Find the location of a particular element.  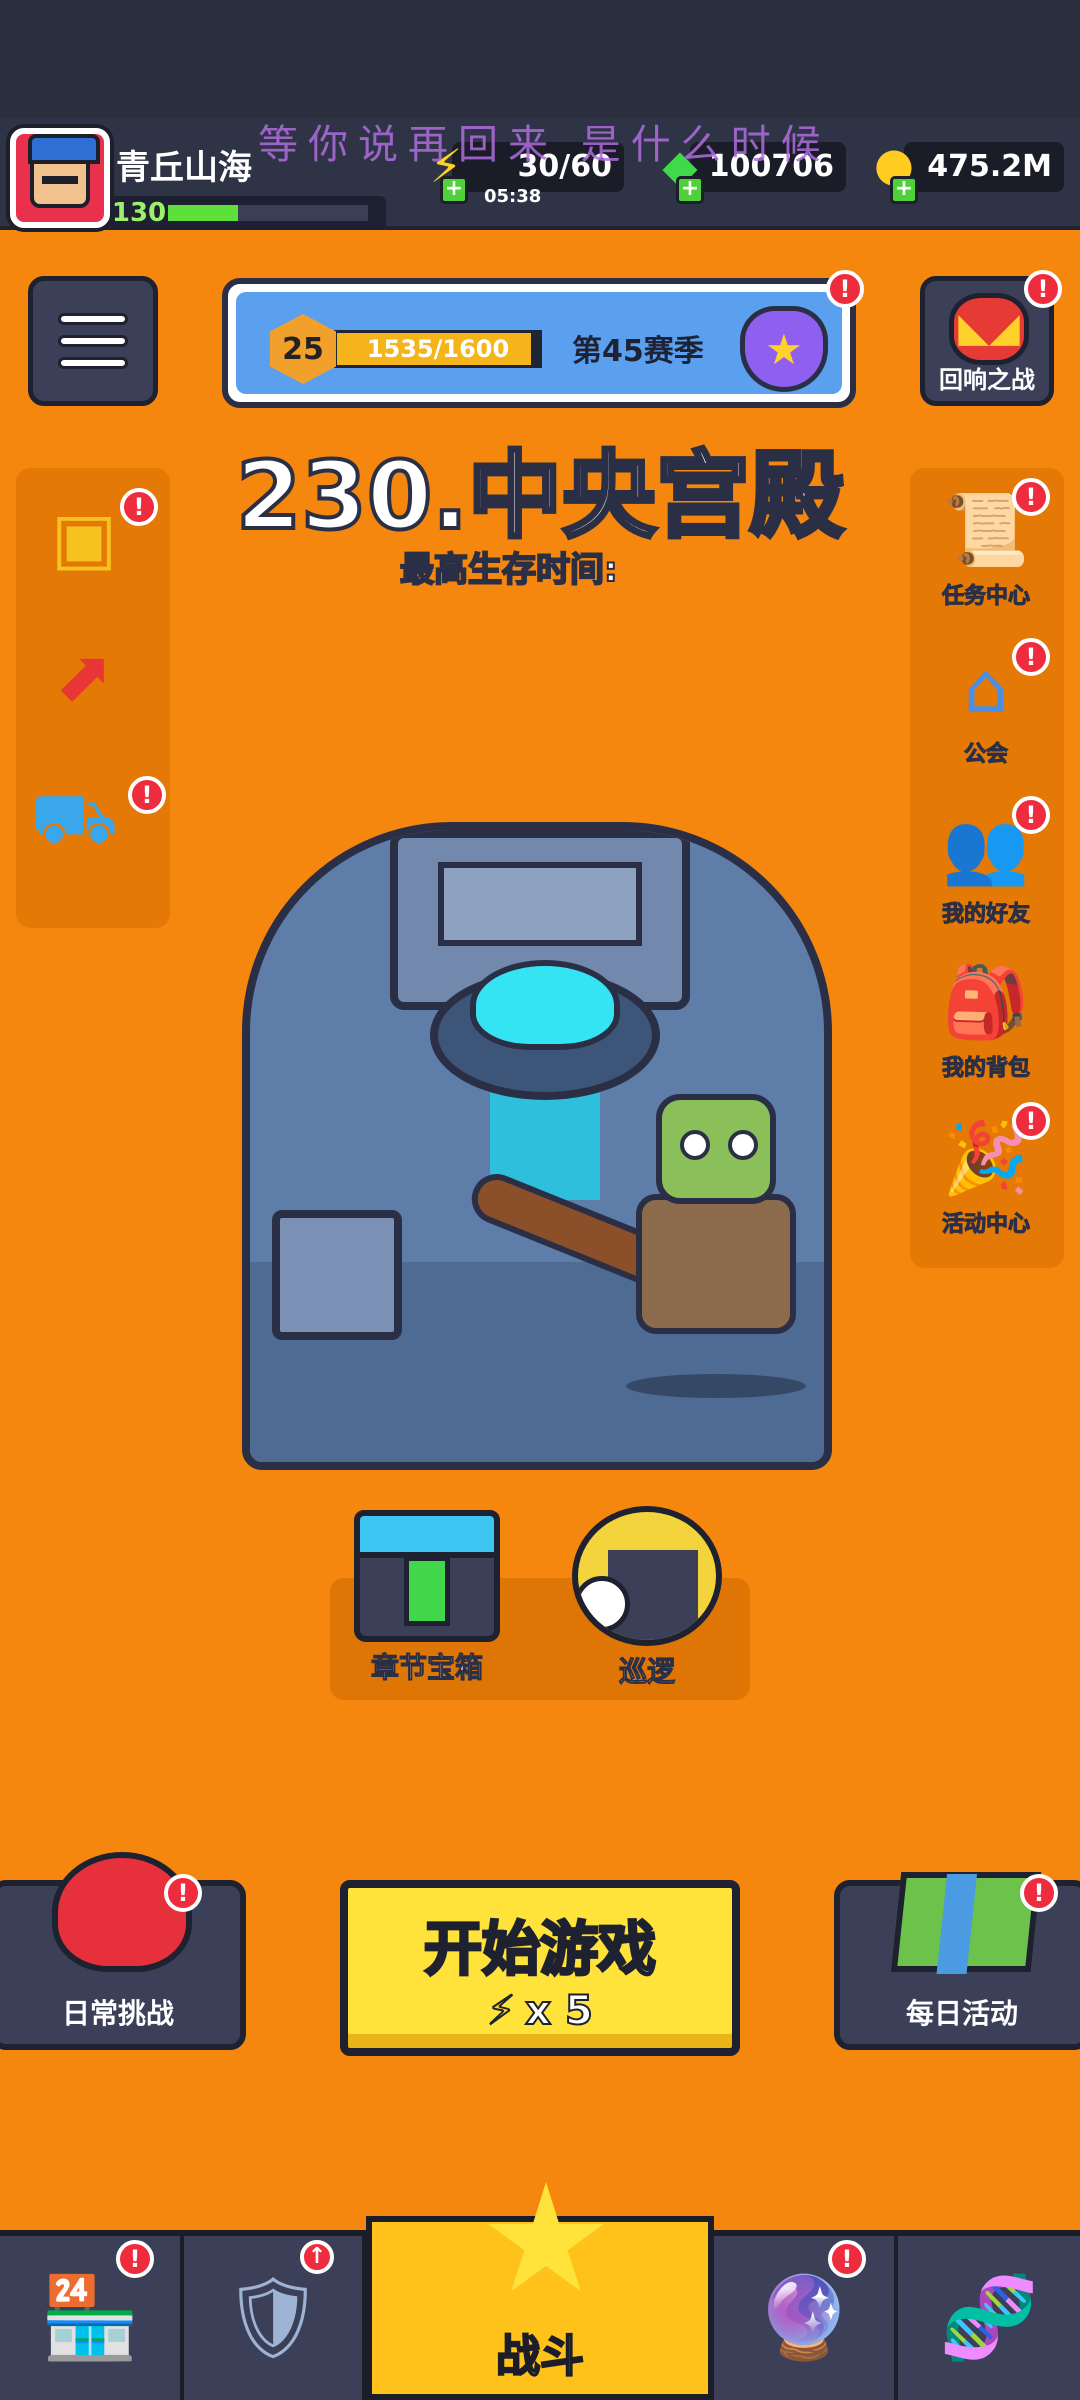

menu-list-icon is located at coordinates (93, 319).